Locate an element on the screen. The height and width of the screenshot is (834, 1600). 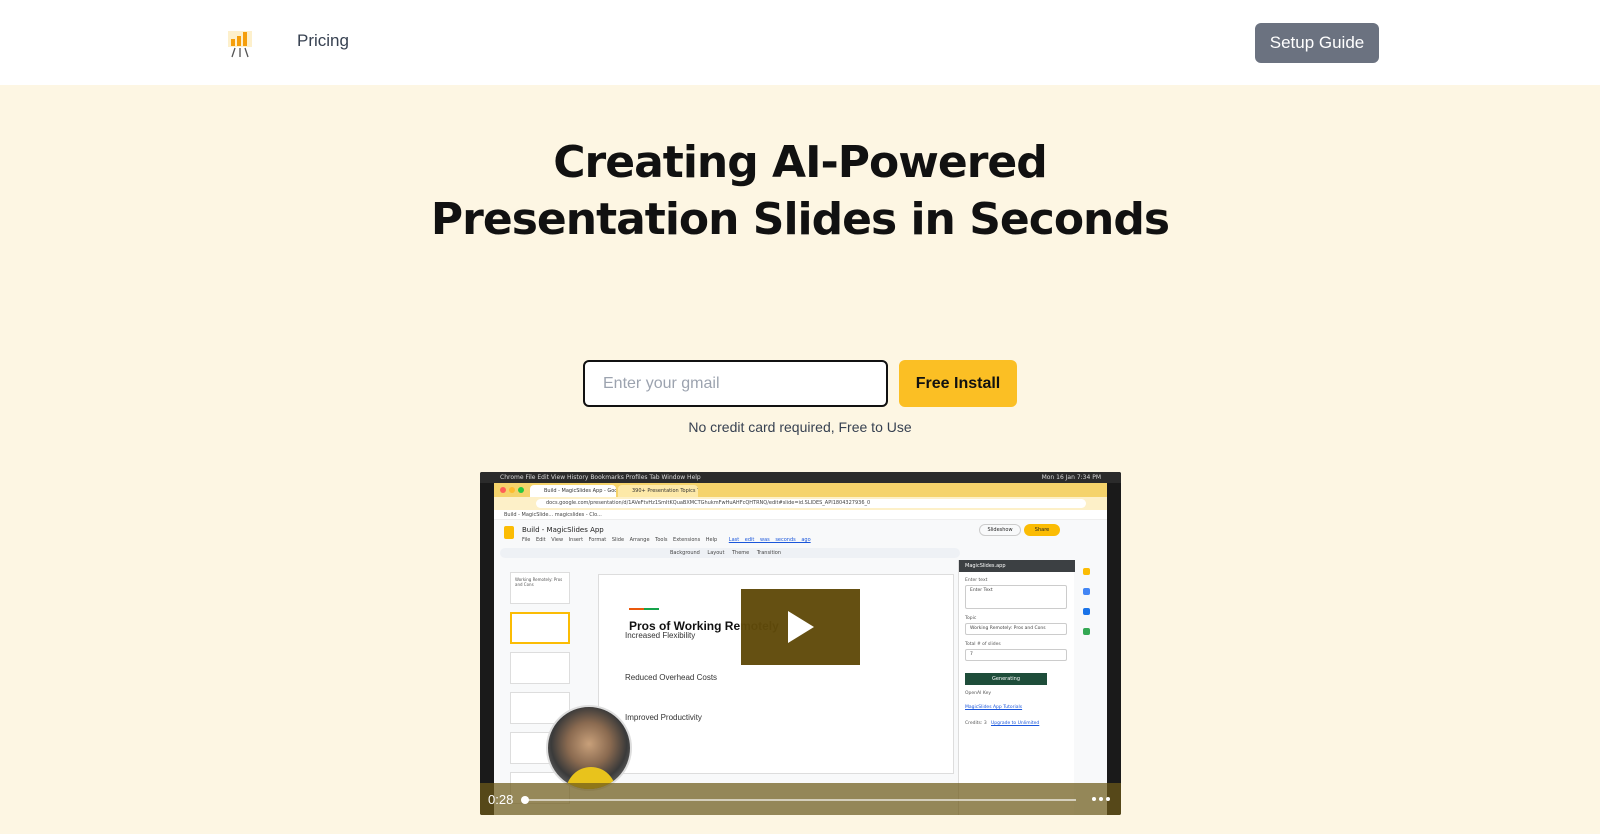
upgrade-link: Upgrade to Unlimited is located at coordinates (1015, 723).